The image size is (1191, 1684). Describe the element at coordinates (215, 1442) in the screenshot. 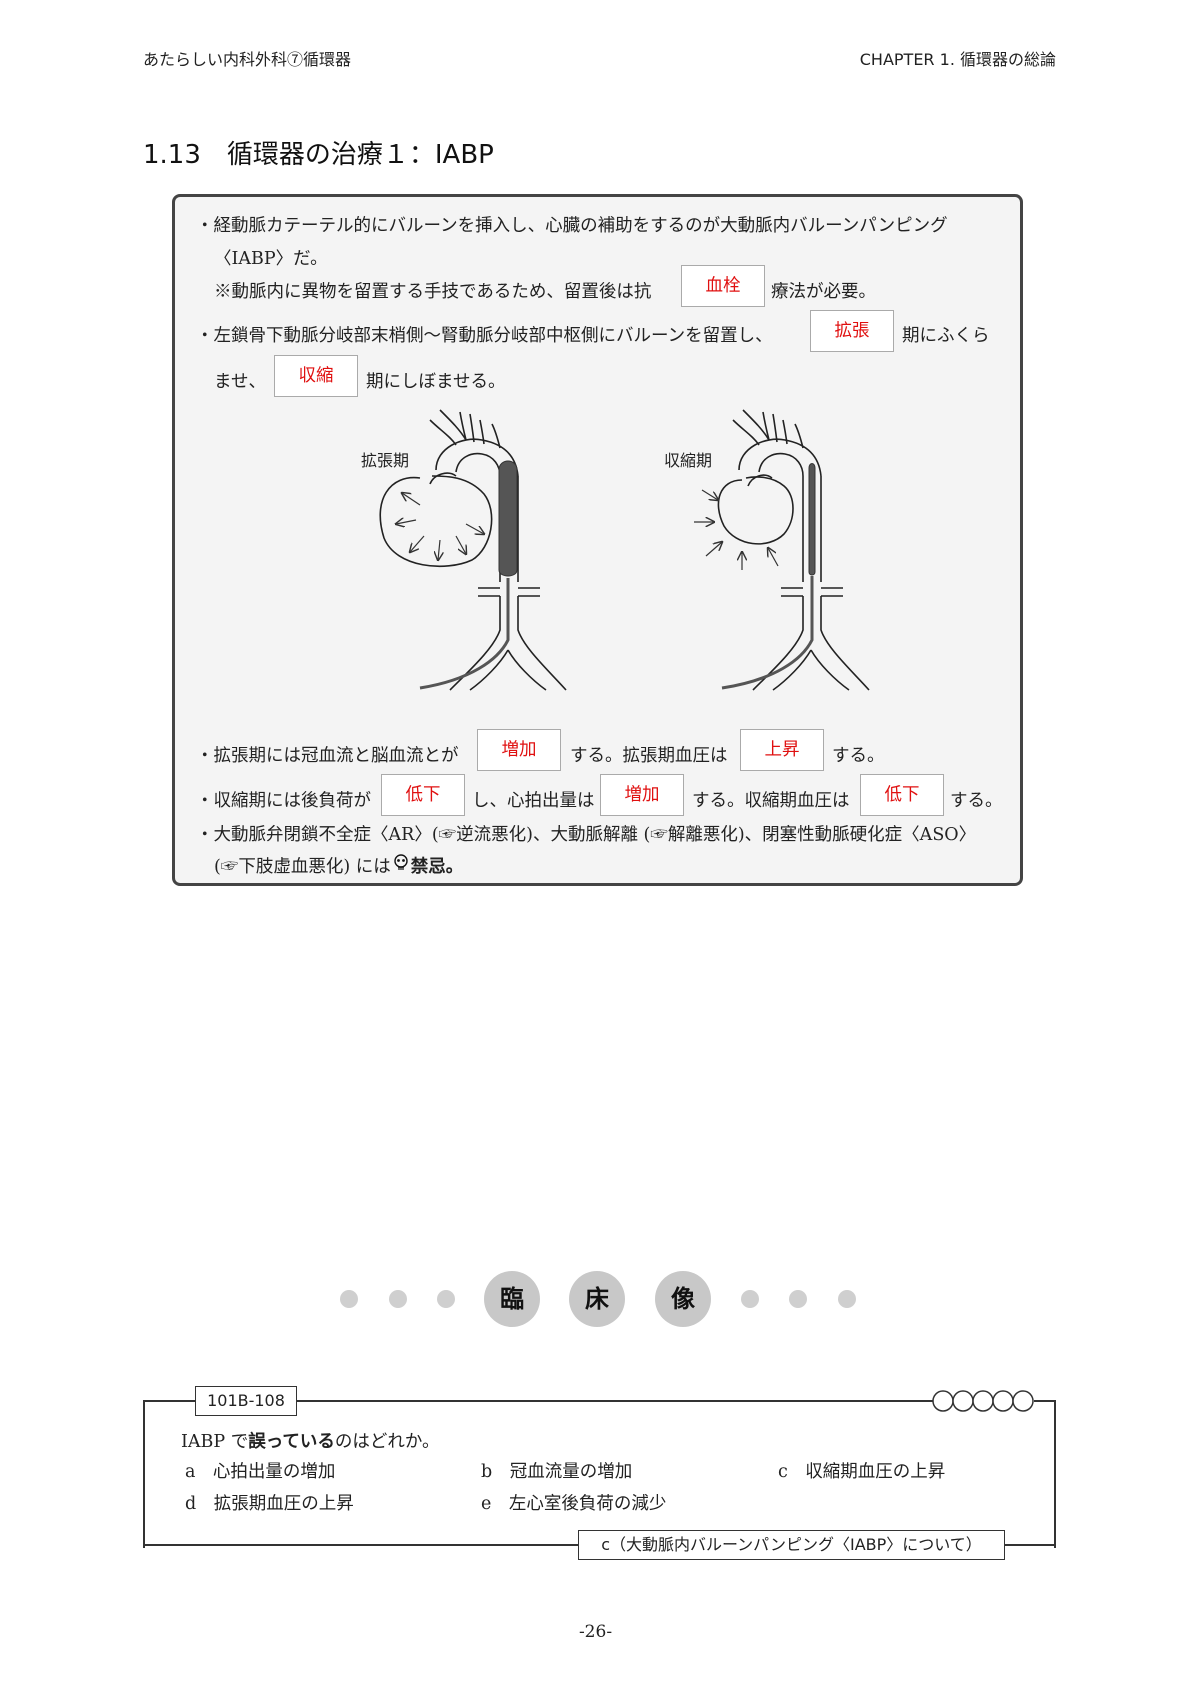

I see `question-stem-pre: IABP で` at that location.